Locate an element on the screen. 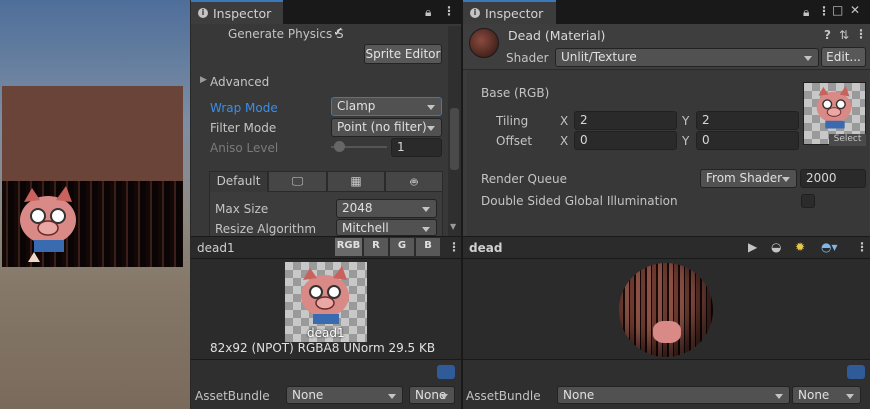  sprite-editor-button: Sprite Editor is located at coordinates (403, 54).